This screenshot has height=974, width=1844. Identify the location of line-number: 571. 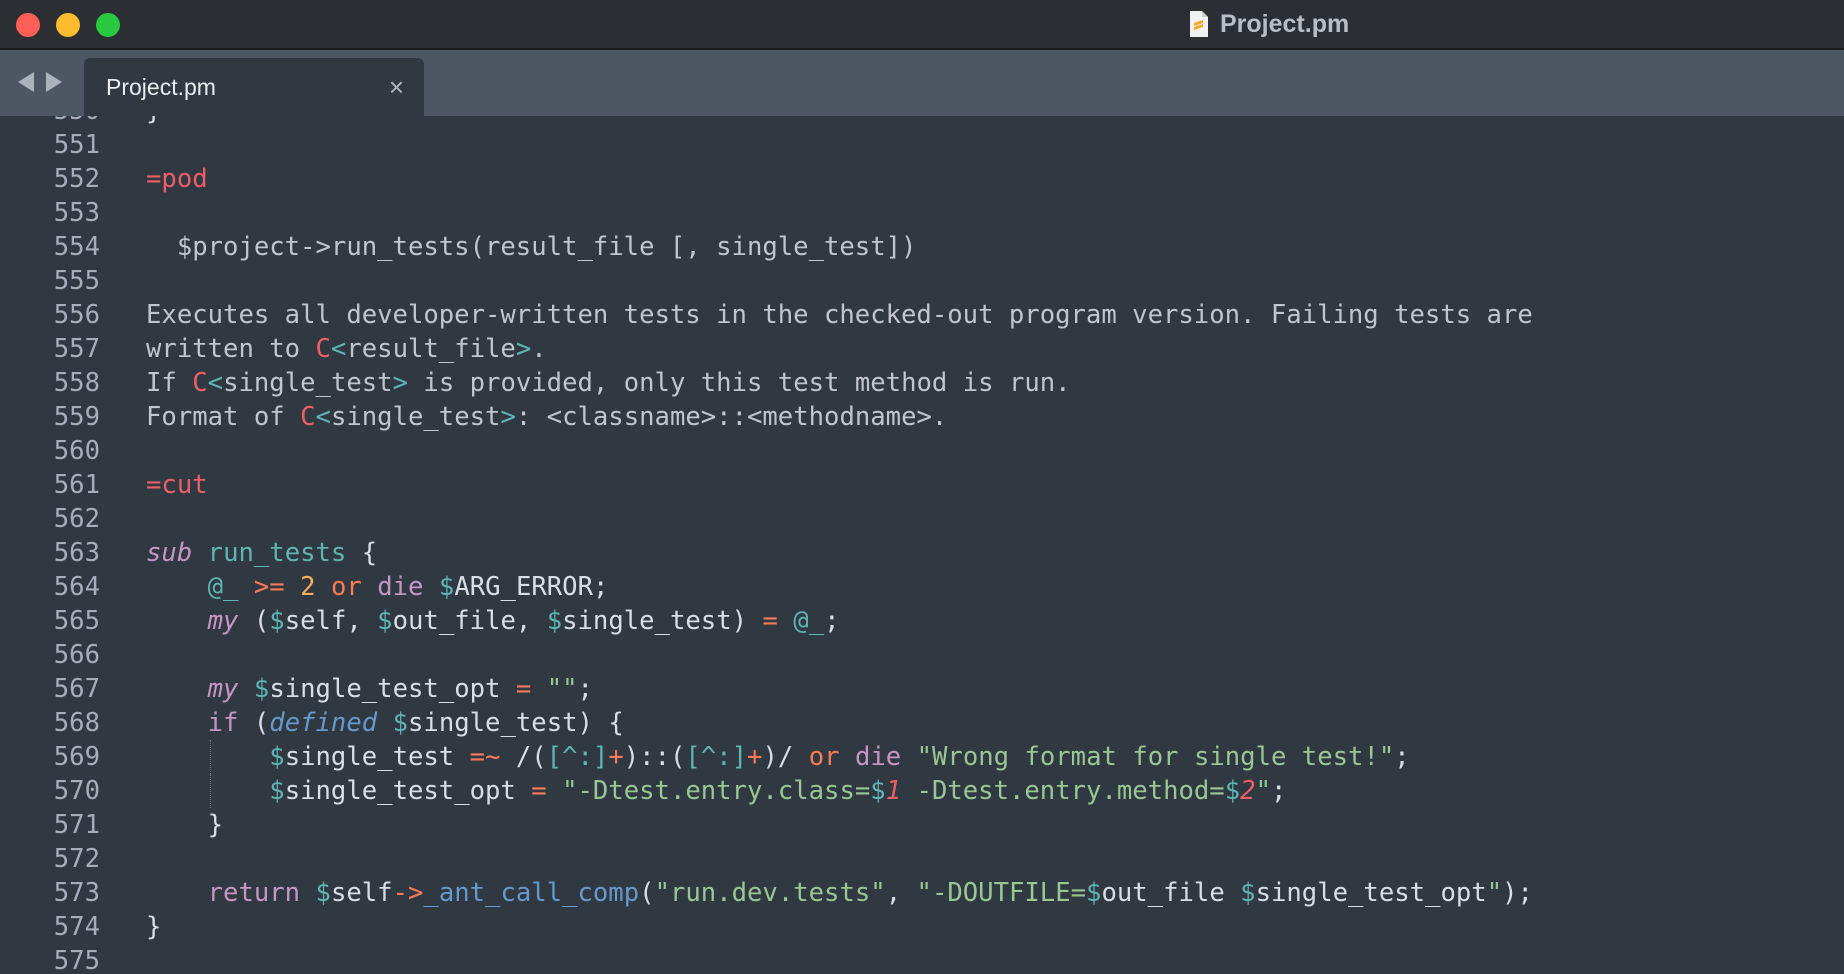
(76, 825).